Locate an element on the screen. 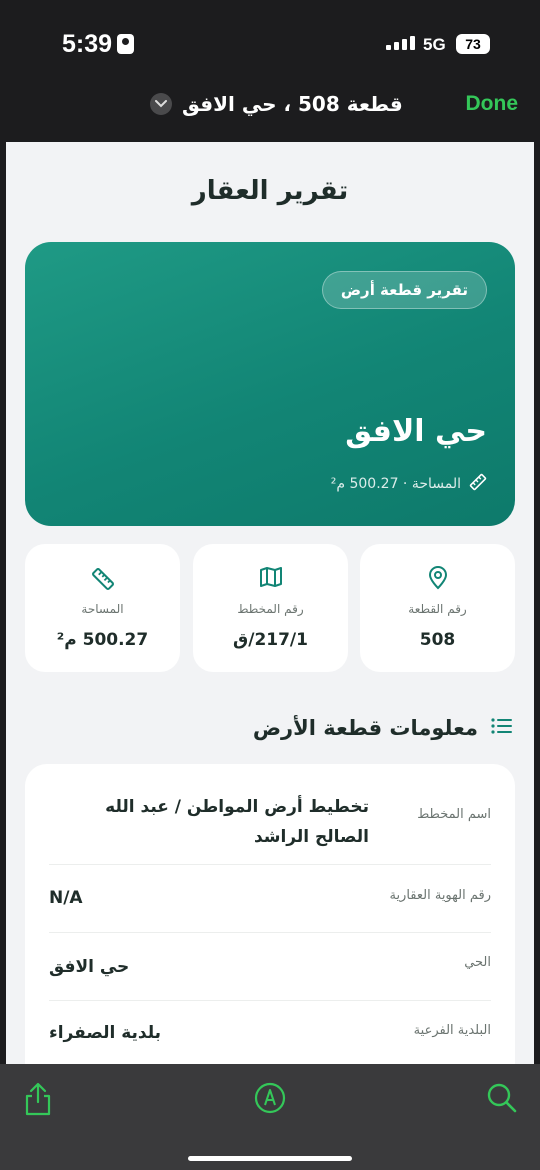  document-title: قطعة 508 ، حي الافق is located at coordinates (292, 104).